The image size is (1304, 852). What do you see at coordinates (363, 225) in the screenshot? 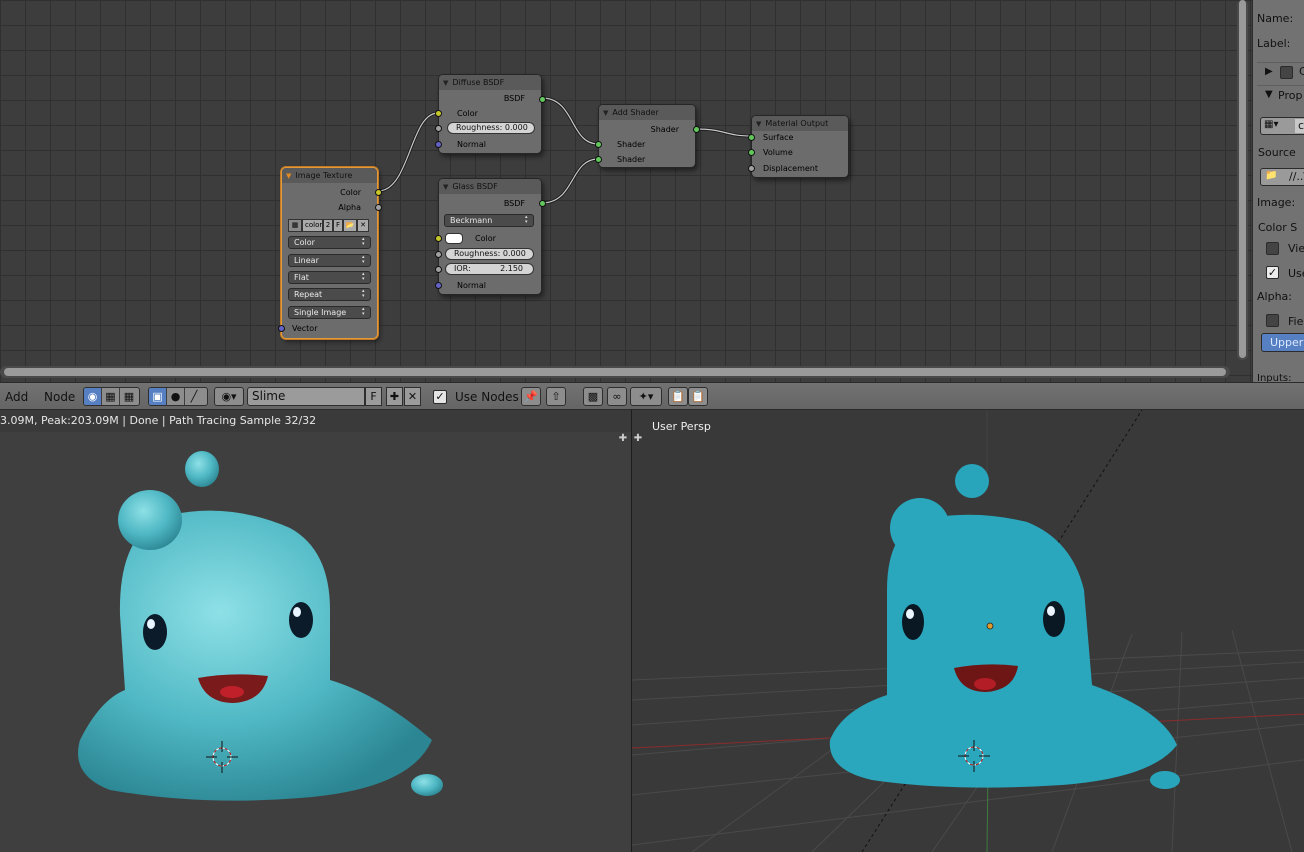
I see `unlink-image-icon: ✕` at bounding box center [363, 225].